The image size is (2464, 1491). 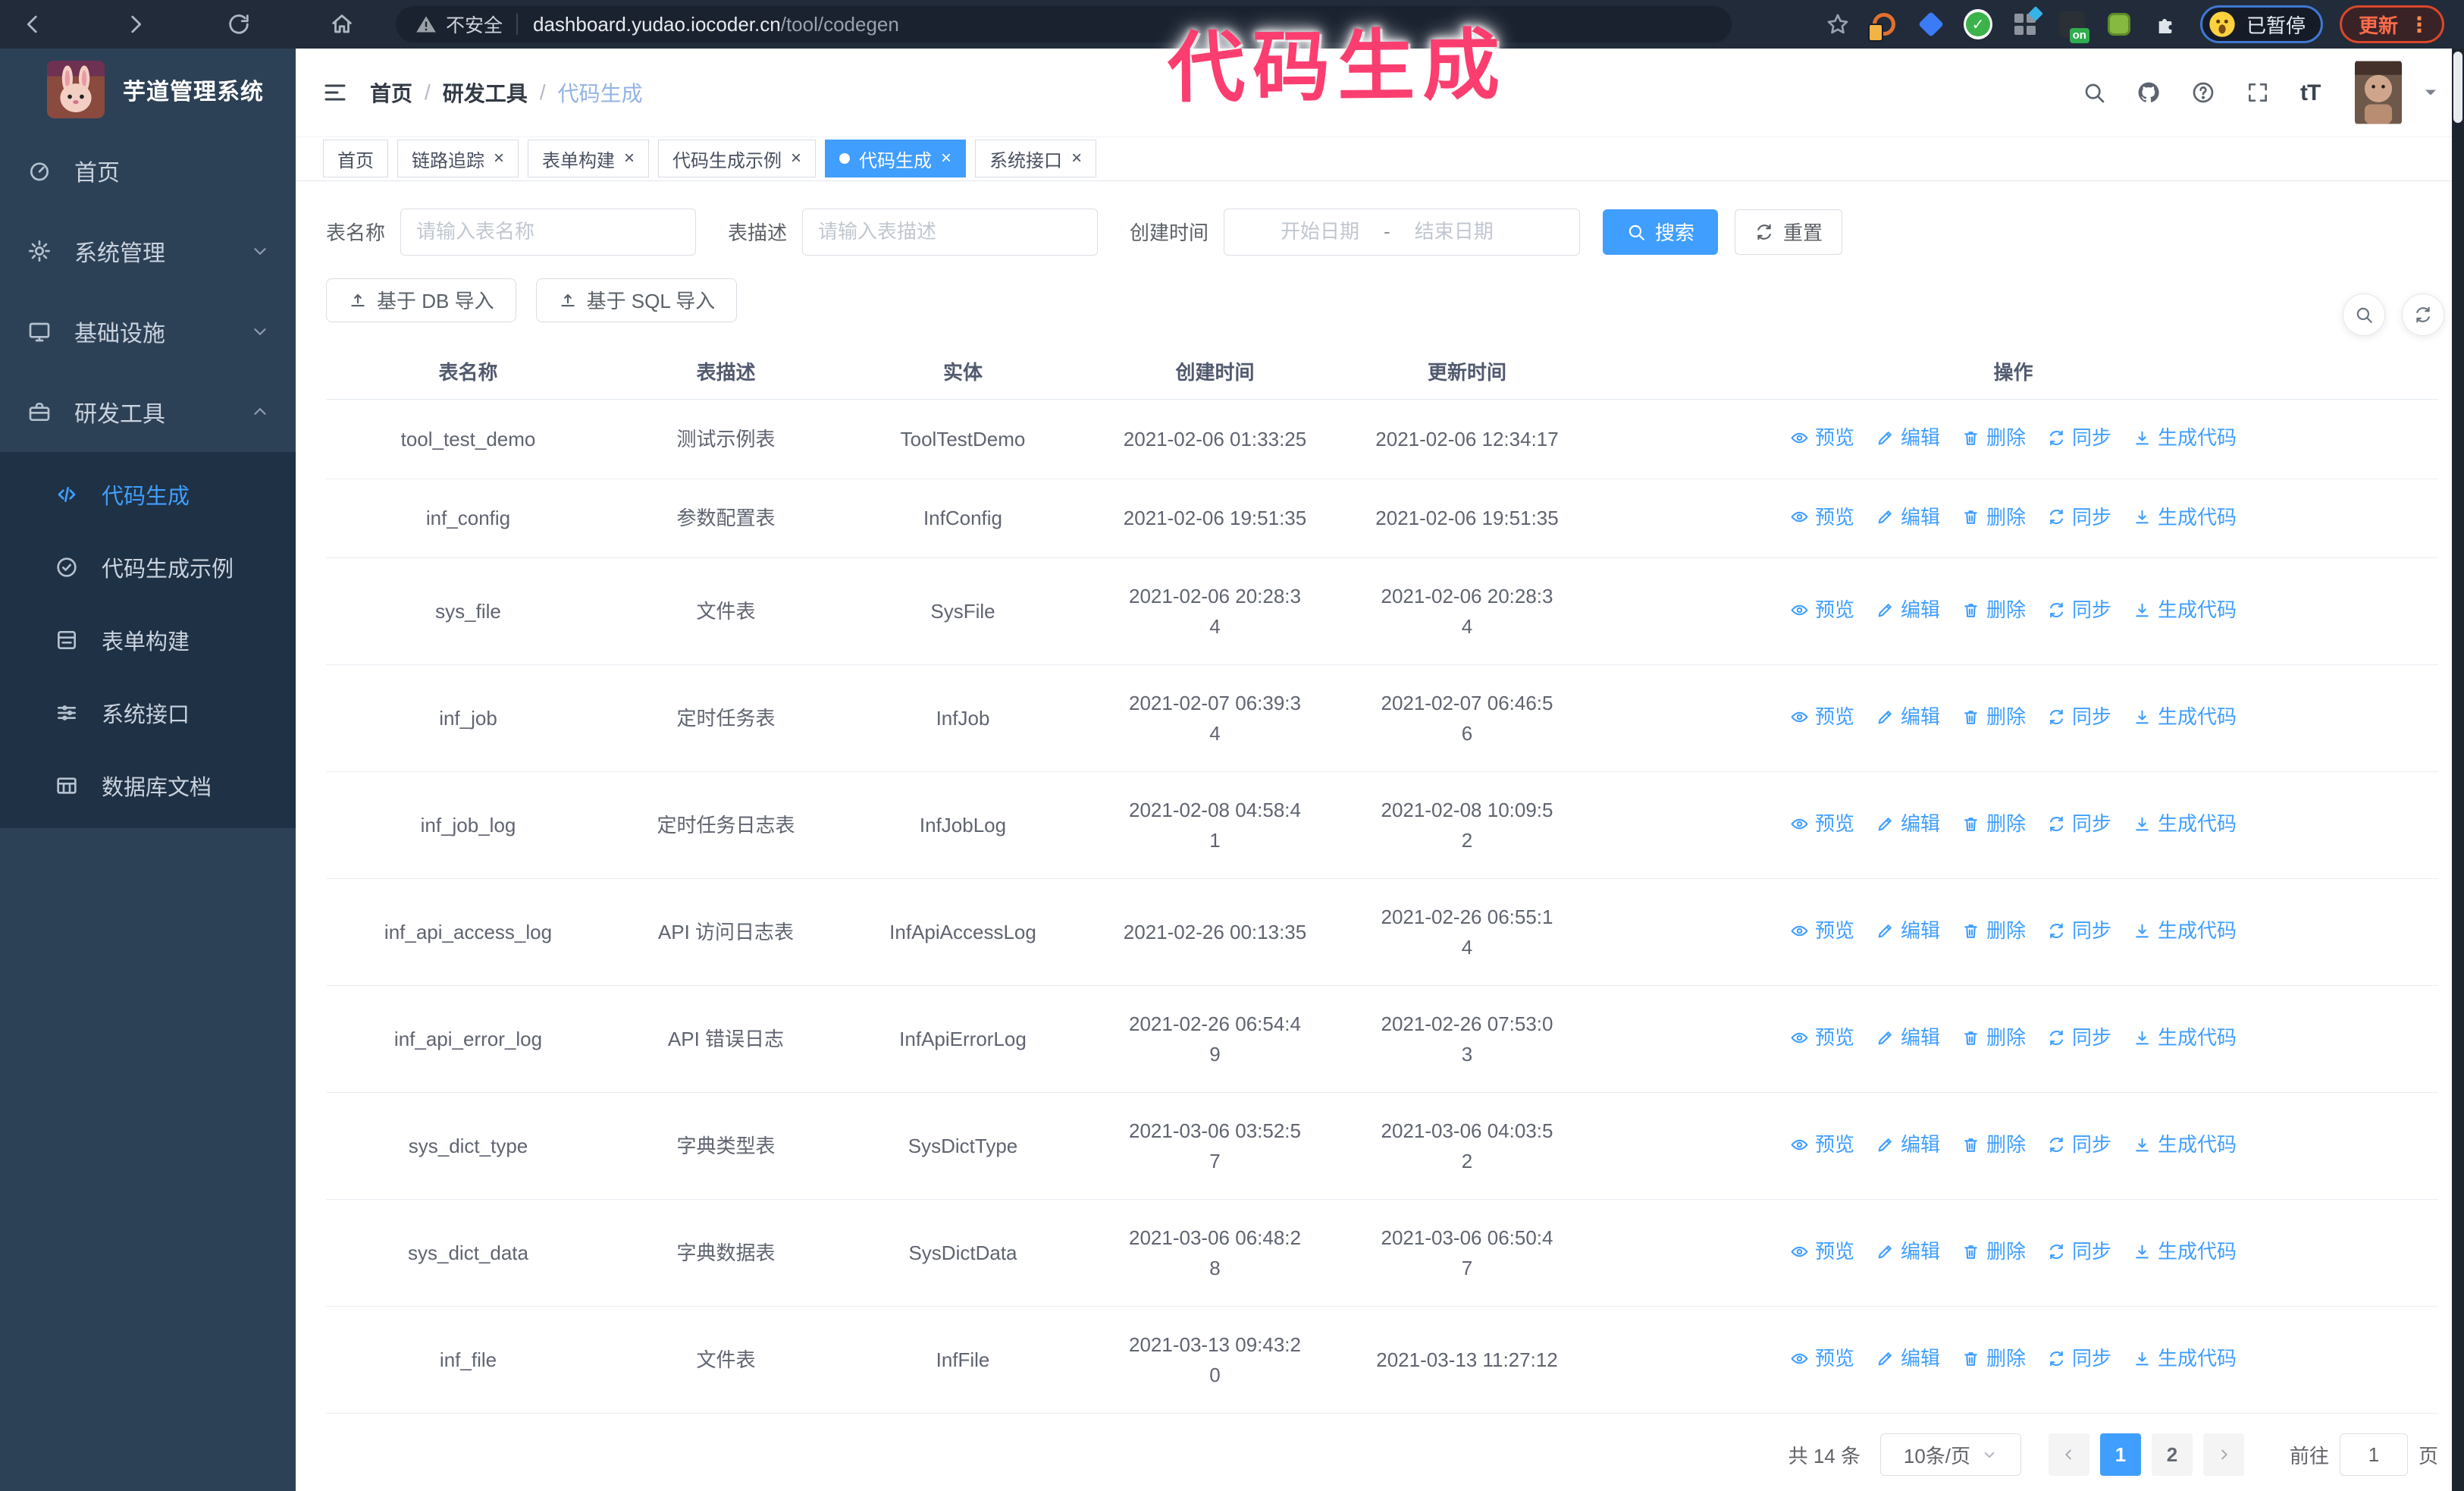 I want to click on user-avatar, so click(x=2378, y=92).